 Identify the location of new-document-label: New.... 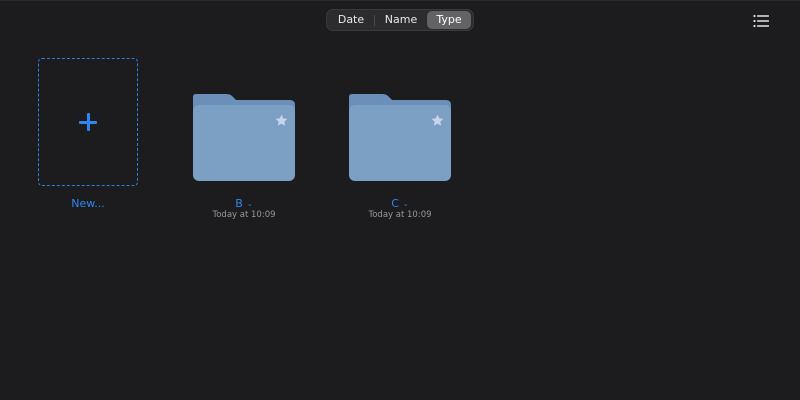
(88, 203).